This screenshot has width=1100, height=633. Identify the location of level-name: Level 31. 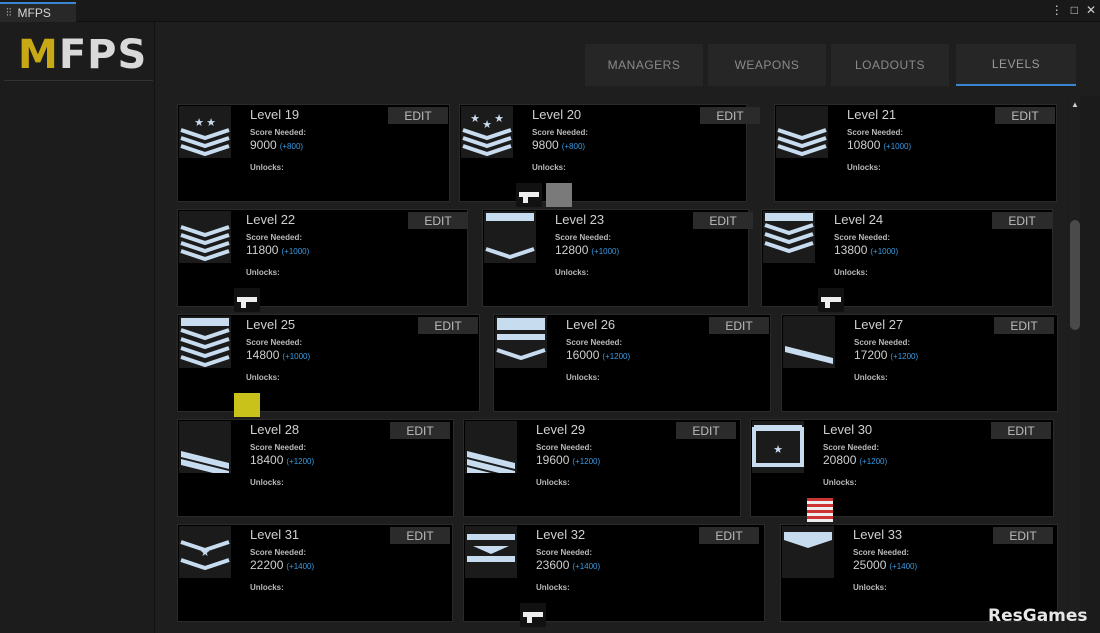
(275, 534).